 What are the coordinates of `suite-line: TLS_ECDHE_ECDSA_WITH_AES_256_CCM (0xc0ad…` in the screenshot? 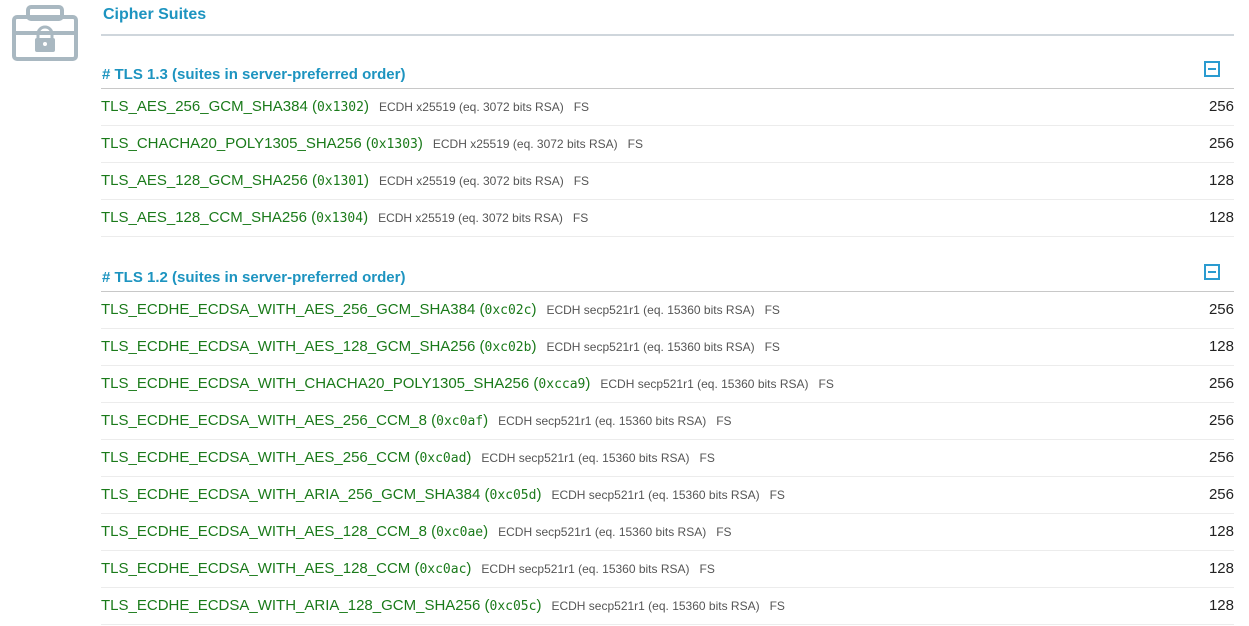 It's located at (408, 458).